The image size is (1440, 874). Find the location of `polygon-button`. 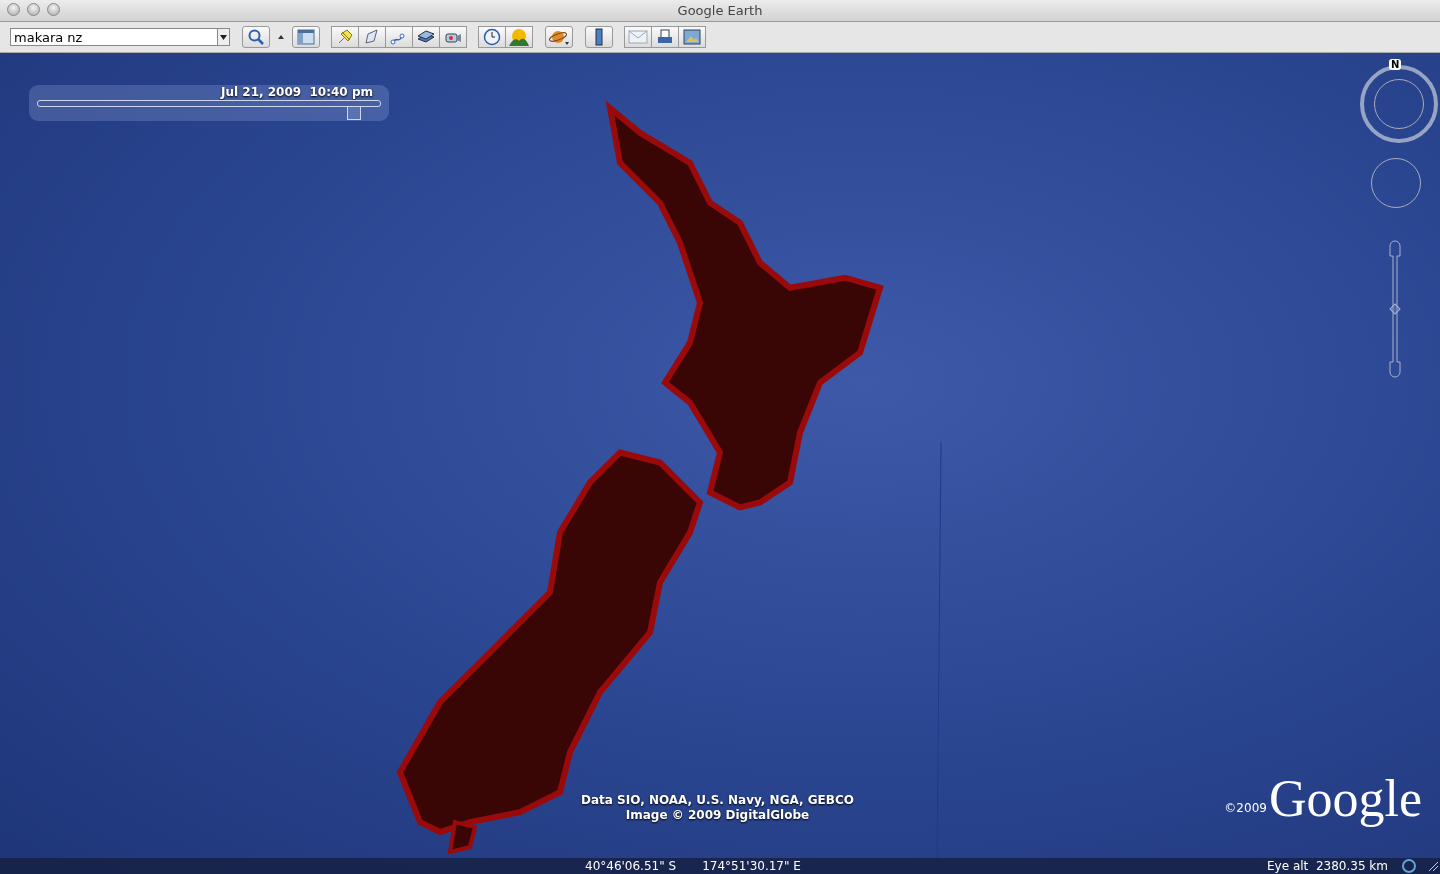

polygon-button is located at coordinates (372, 37).